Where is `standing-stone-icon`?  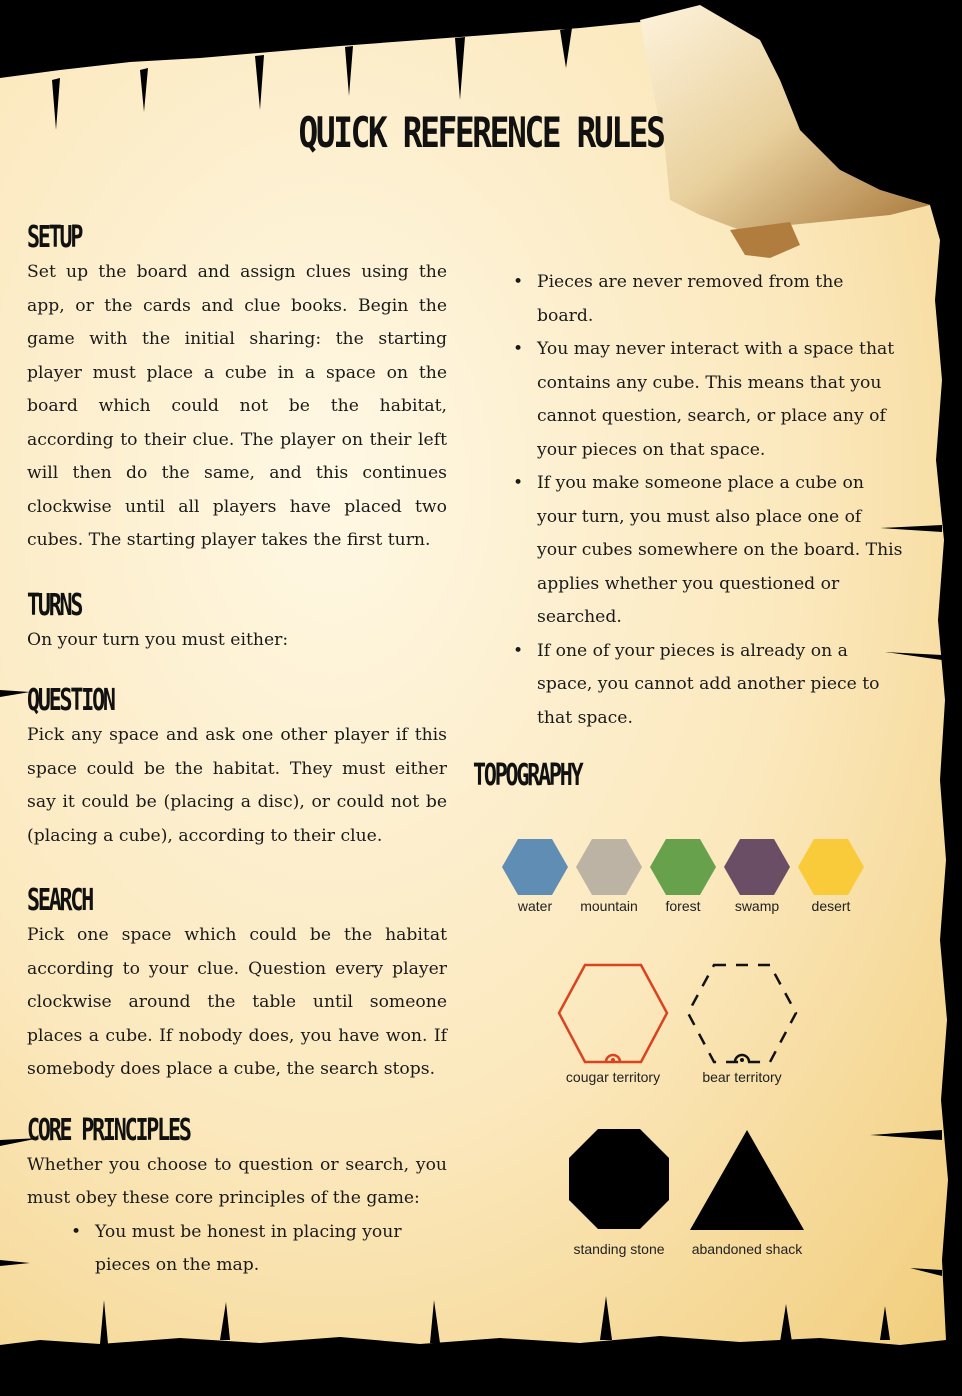 standing-stone-icon is located at coordinates (619, 1179).